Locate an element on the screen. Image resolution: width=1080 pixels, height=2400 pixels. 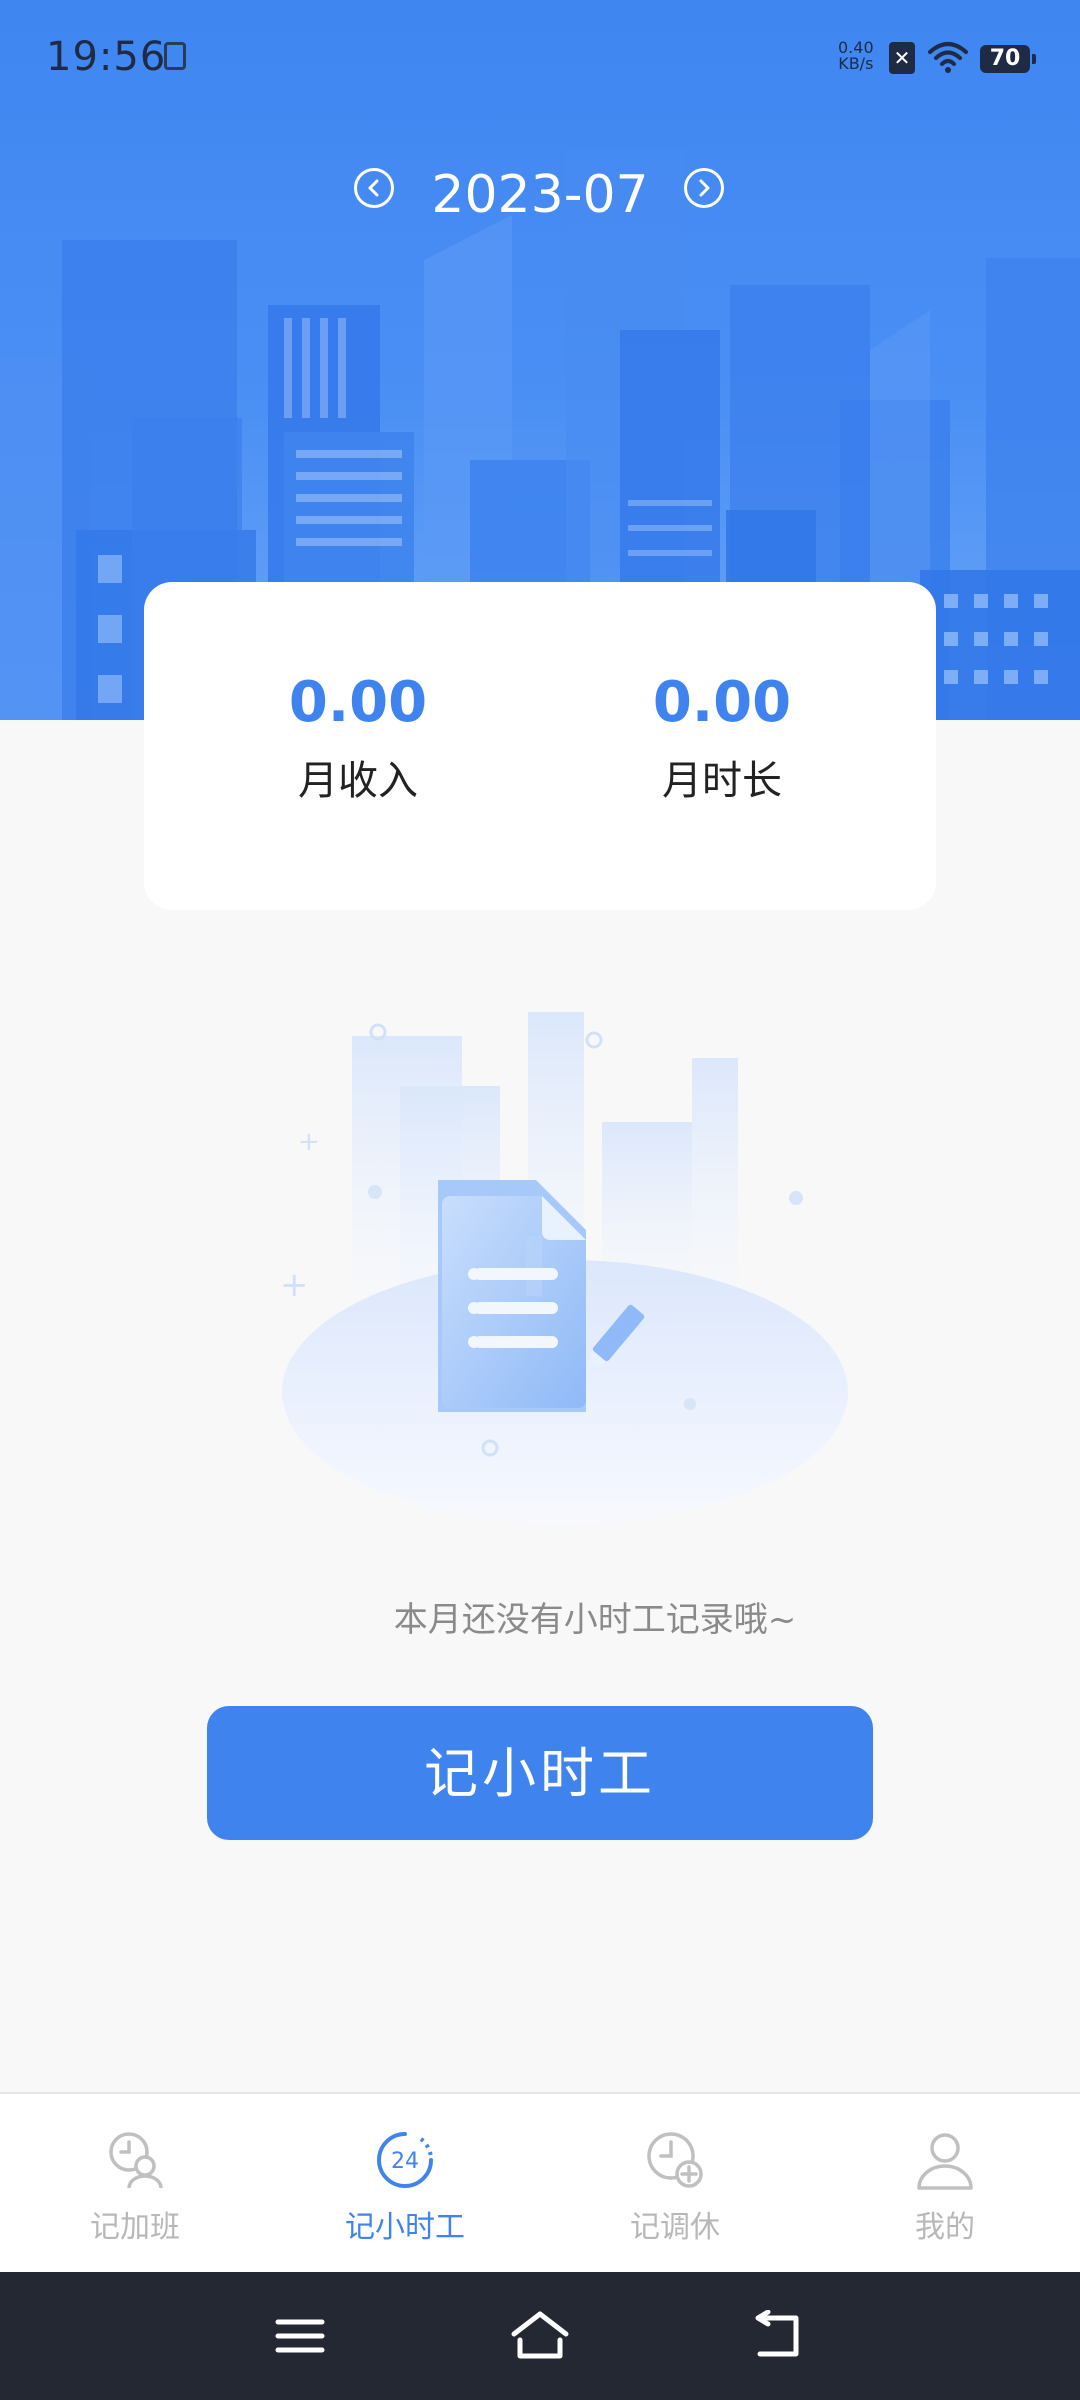
24-hour-icon: 24 is located at coordinates (405, 2160).